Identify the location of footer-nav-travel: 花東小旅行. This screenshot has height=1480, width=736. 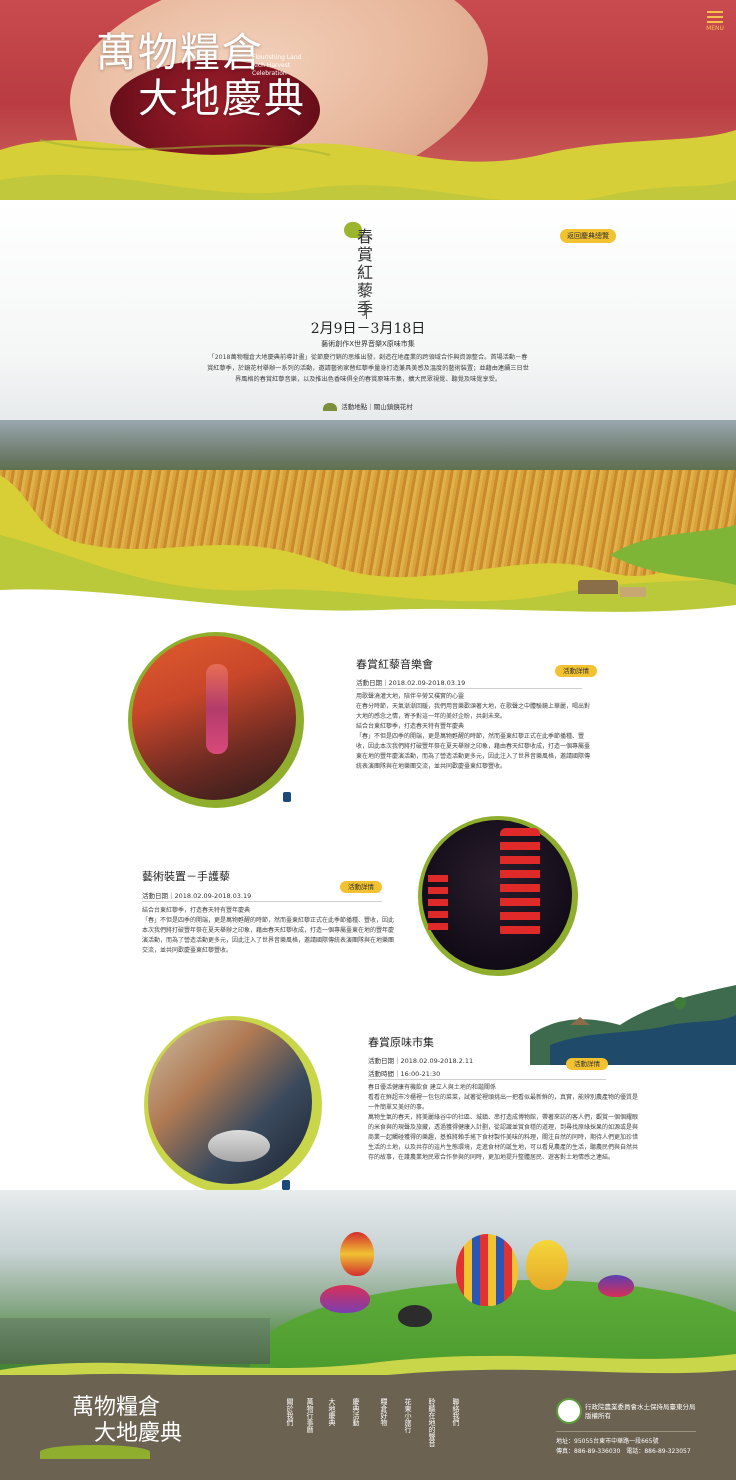
(407, 1415).